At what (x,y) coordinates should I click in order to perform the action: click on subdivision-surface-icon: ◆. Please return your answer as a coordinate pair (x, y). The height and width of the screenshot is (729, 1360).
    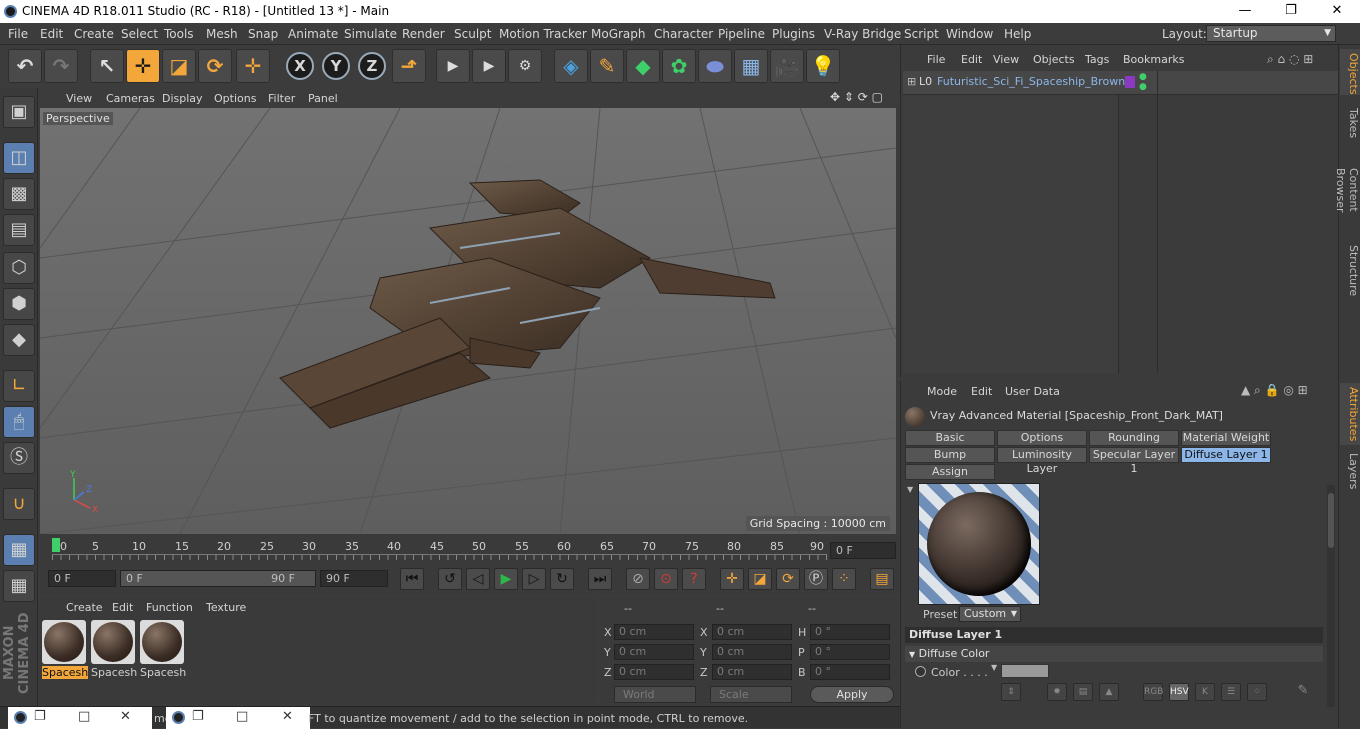
    Looking at the image, I should click on (643, 66).